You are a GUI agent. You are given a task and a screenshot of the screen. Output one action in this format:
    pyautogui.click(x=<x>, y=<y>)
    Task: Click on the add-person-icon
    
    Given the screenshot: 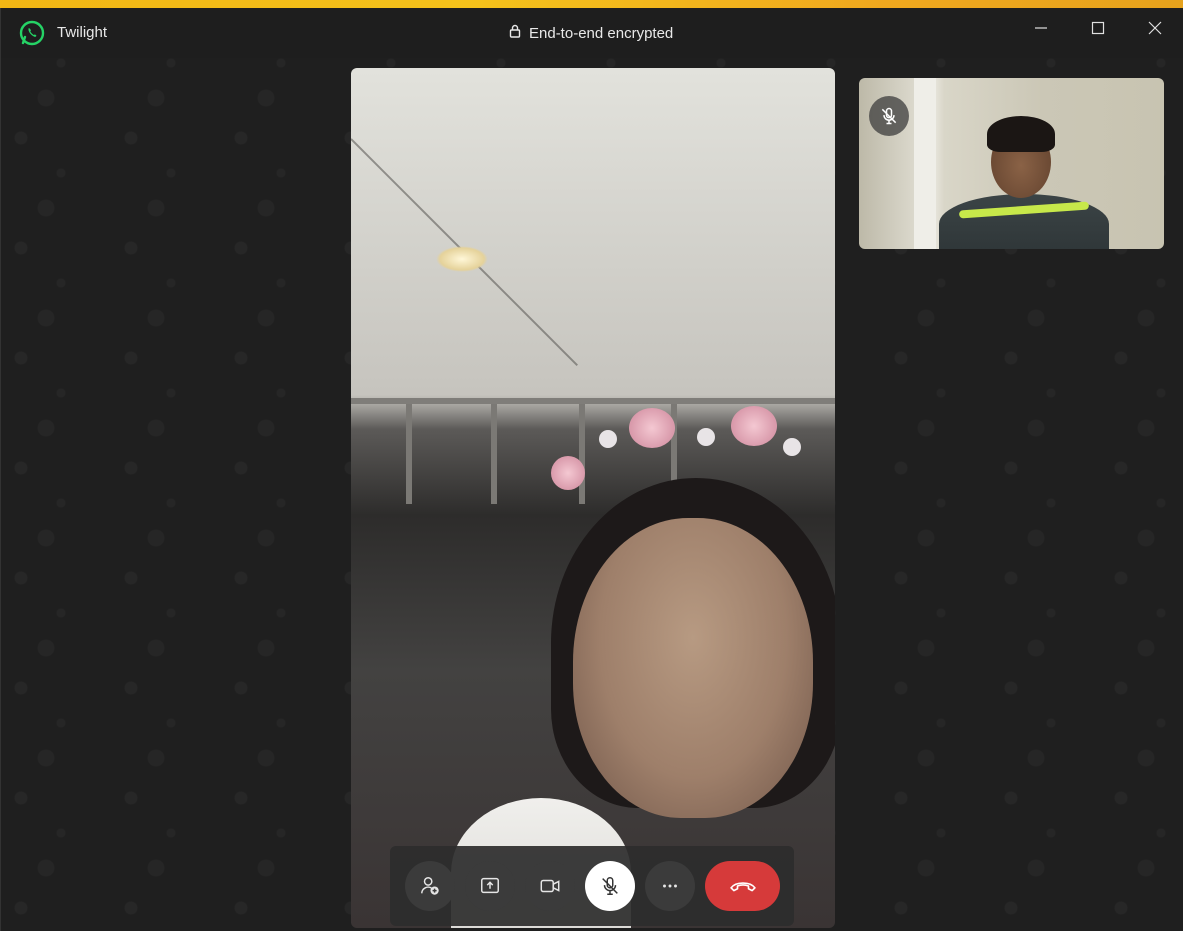 What is the action you would take?
    pyautogui.click(x=430, y=886)
    